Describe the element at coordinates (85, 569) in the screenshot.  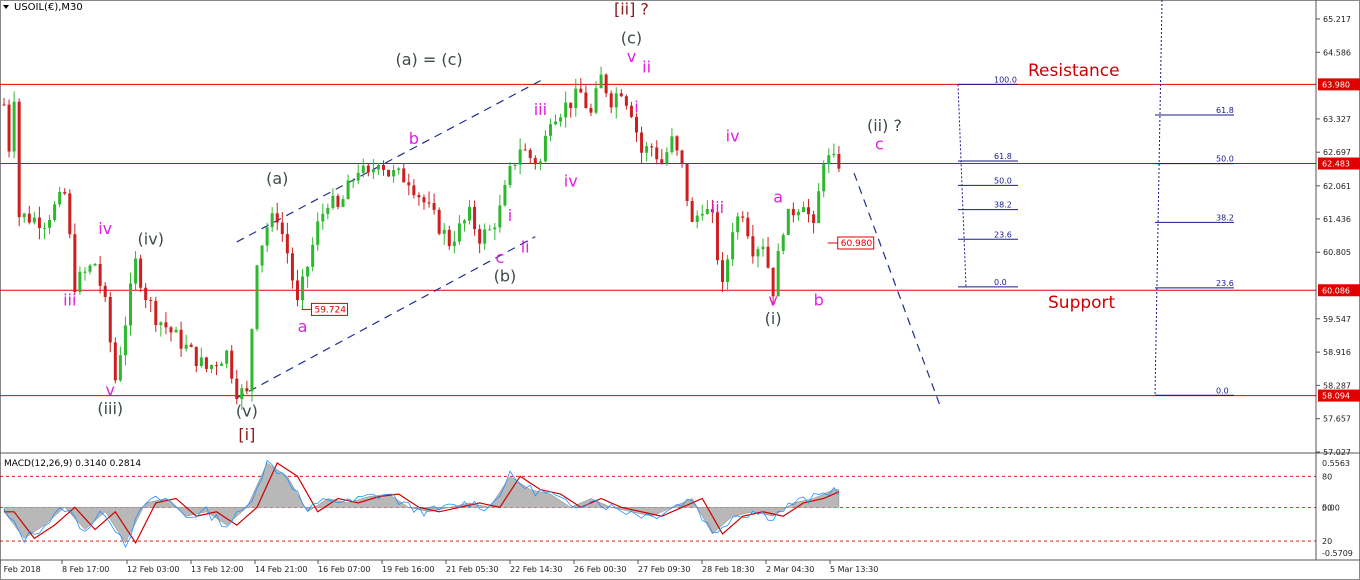
I see `time-tick-label: 8 Feb 17:00` at that location.